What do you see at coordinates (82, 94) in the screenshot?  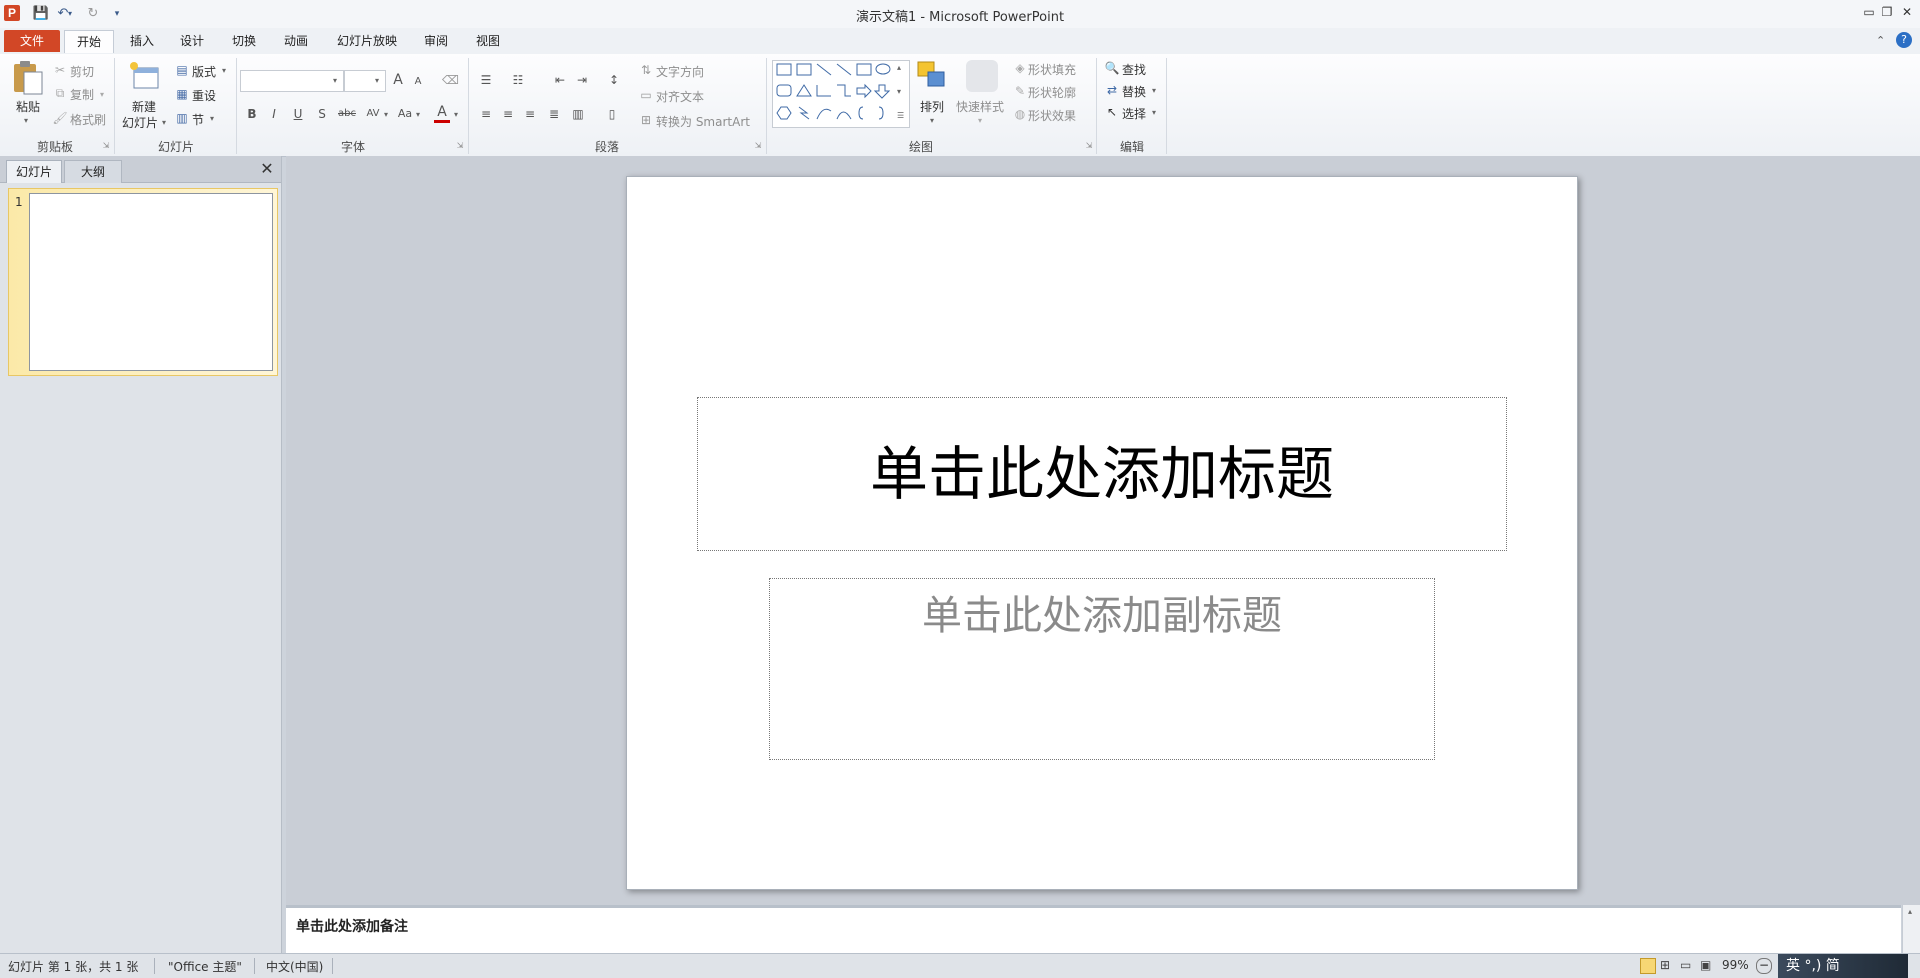 I see `copy-button: 复制` at bounding box center [82, 94].